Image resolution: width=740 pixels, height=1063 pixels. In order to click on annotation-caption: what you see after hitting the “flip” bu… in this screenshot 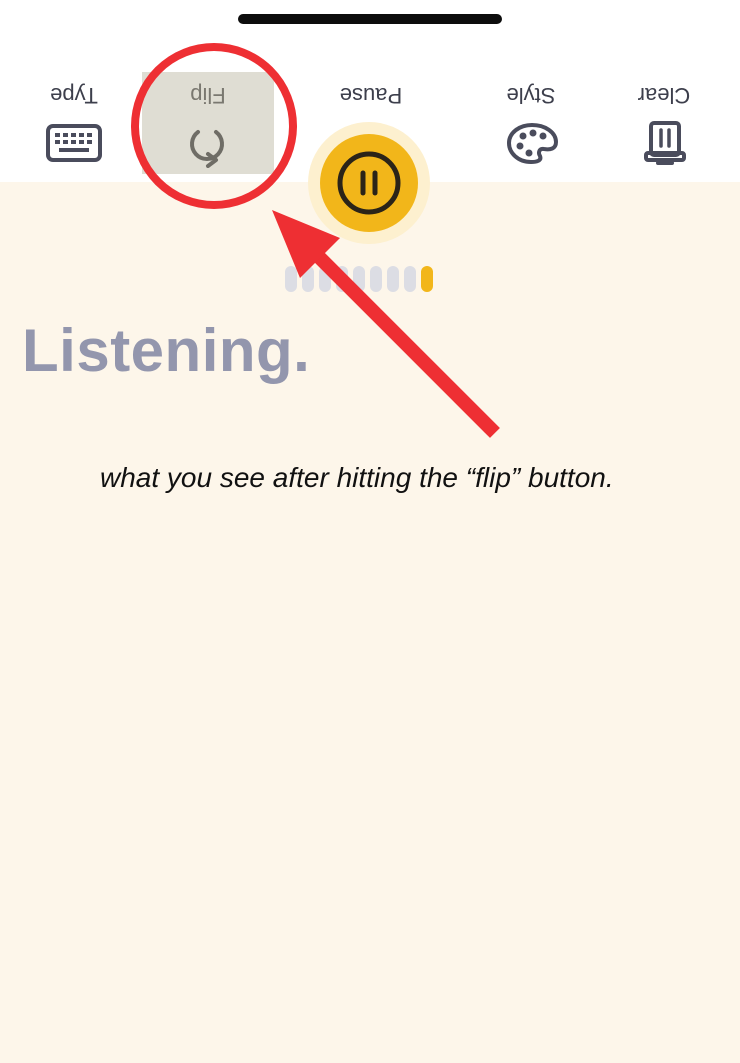, I will do `click(357, 477)`.